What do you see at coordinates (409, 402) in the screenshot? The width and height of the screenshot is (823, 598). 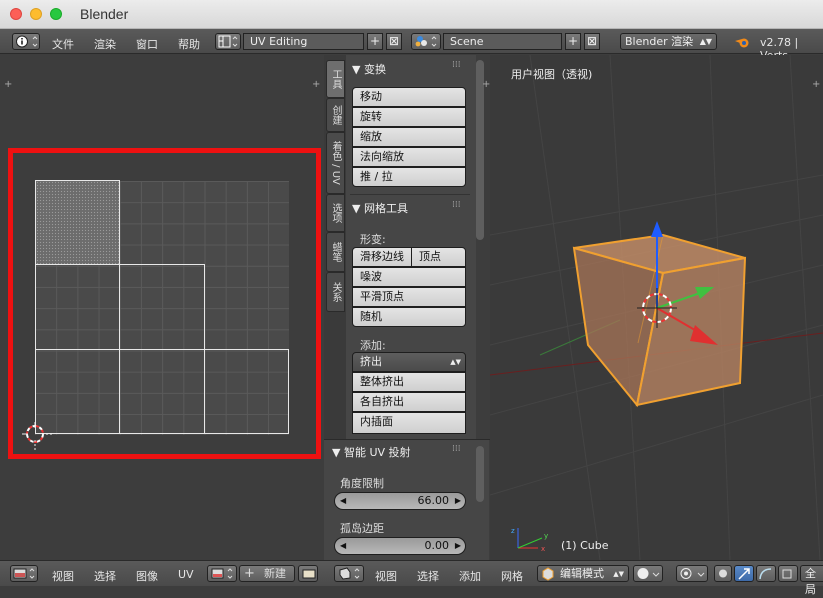 I see `extrude-individual-button: 各自挤出` at bounding box center [409, 402].